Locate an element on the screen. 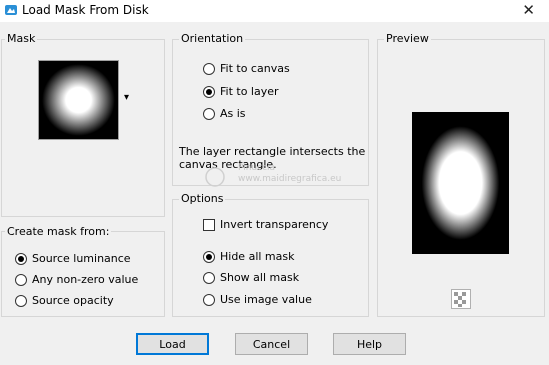 This screenshot has height=365, width=549. radio-label: Source luminance is located at coordinates (81, 258).